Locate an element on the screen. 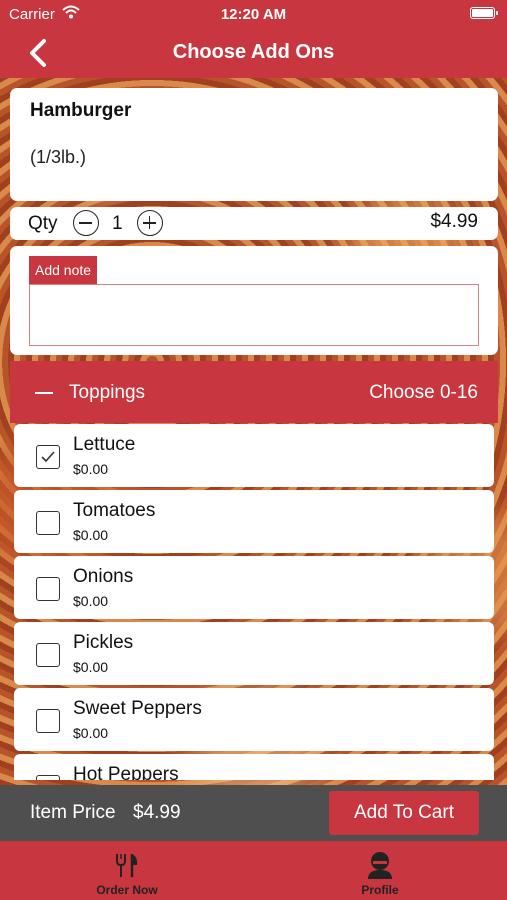 The image size is (507, 900). tab-profile: Profile is located at coordinates (380, 870).